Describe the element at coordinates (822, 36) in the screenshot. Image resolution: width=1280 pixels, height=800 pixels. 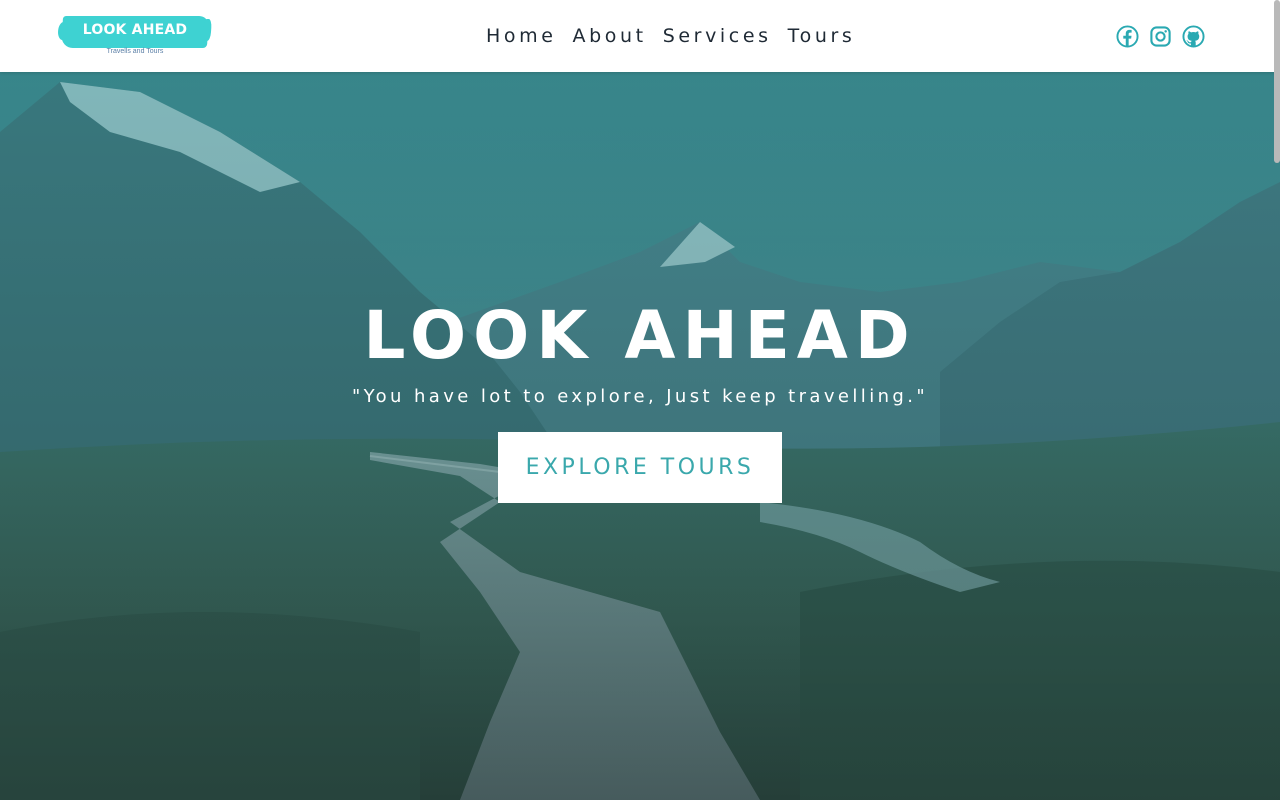
I see `nav-link-tours: Tours` at that location.